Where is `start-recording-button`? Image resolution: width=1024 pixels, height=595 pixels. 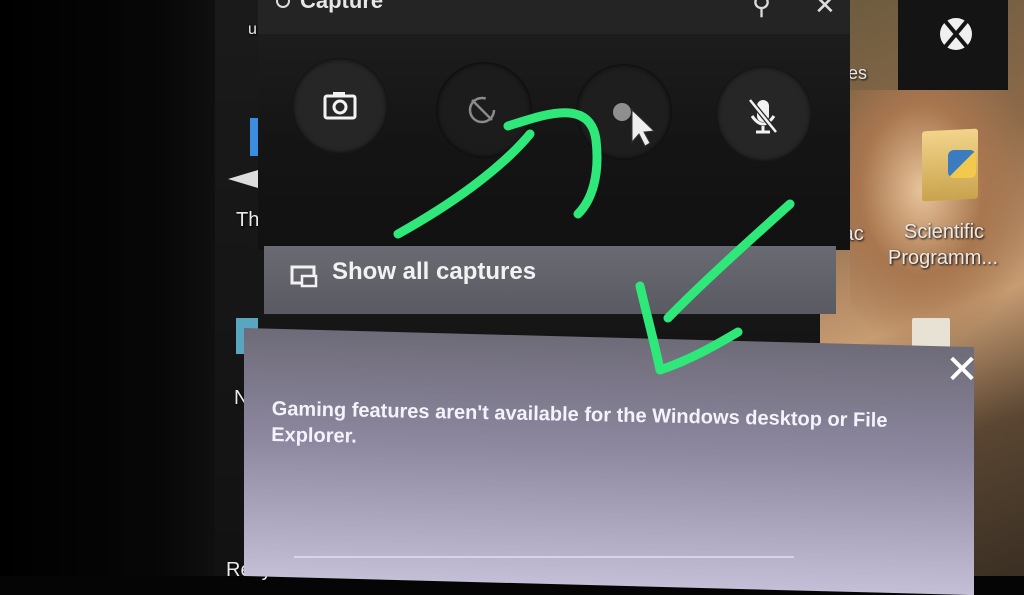 start-recording-button is located at coordinates (624, 112).